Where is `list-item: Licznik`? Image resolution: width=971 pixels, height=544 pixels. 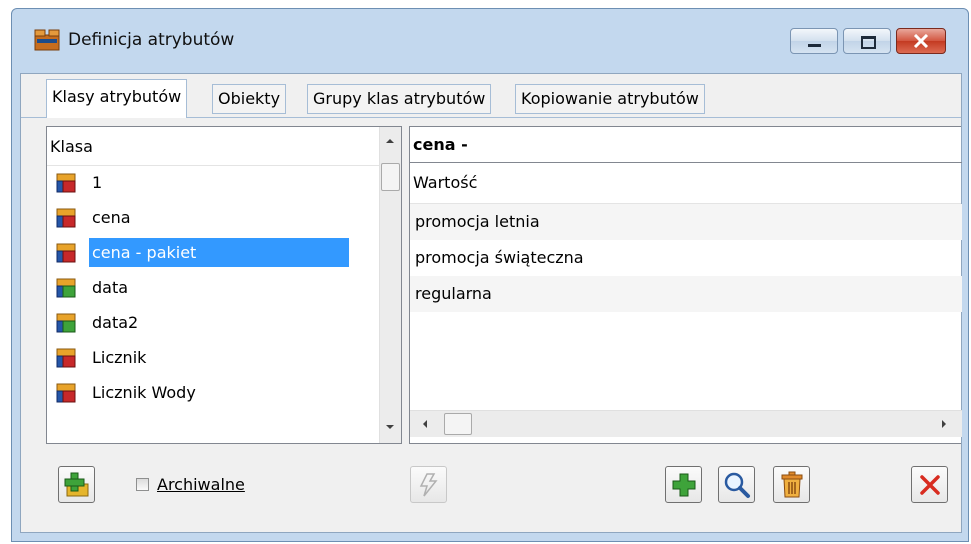
list-item: Licznik is located at coordinates (213, 357).